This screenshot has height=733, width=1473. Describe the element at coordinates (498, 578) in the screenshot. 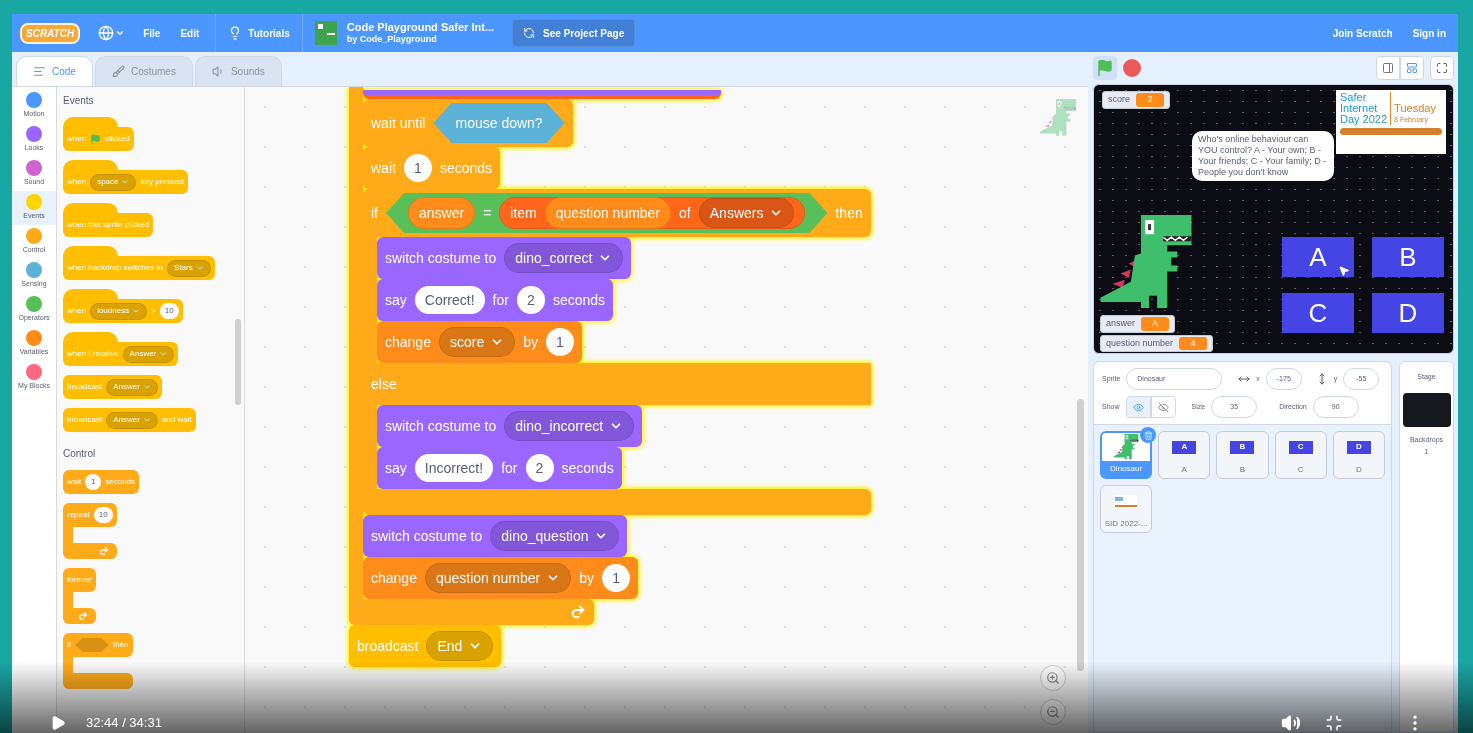

I see `block-dropdown: question number` at that location.